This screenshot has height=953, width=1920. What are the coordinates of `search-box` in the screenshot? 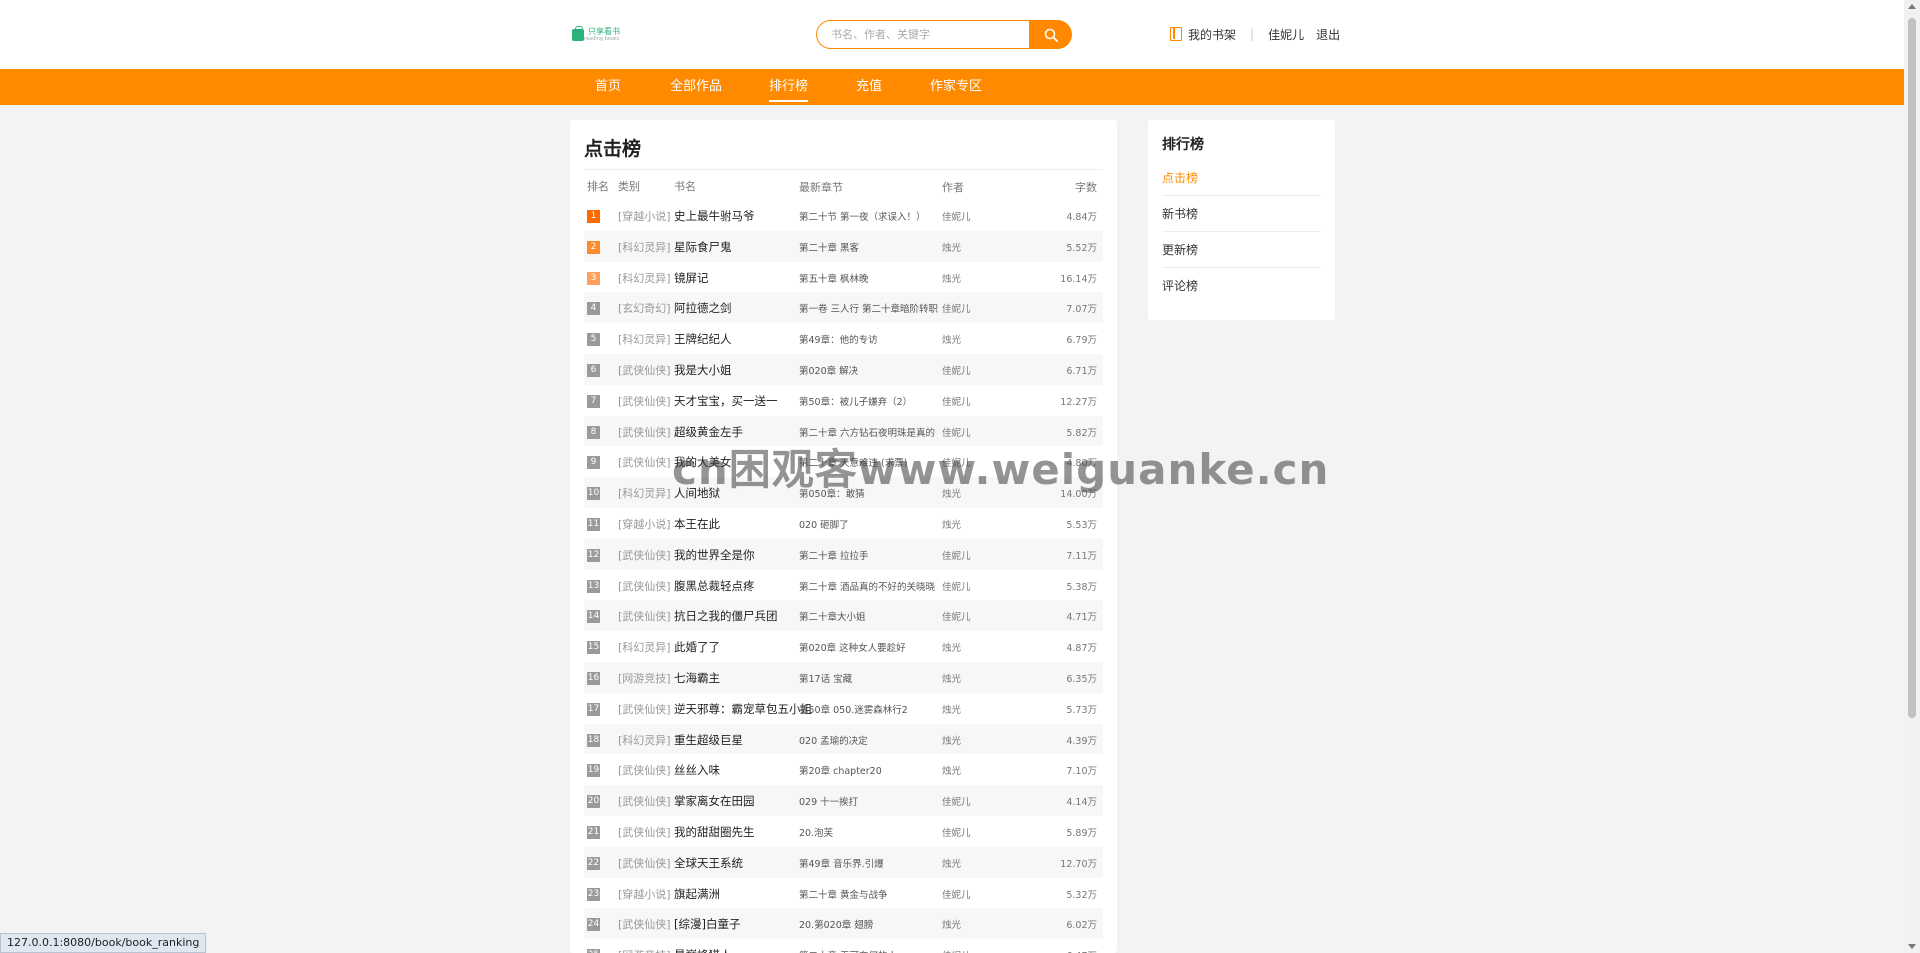 It's located at (944, 34).